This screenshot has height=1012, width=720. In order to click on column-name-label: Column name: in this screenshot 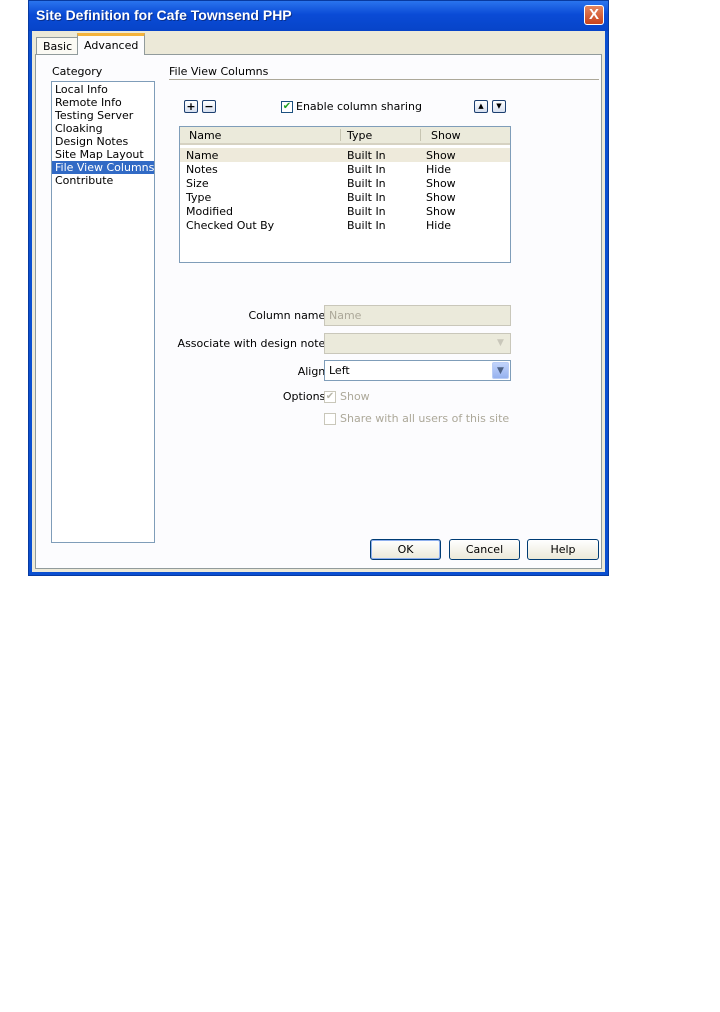, I will do `click(288, 315)`.